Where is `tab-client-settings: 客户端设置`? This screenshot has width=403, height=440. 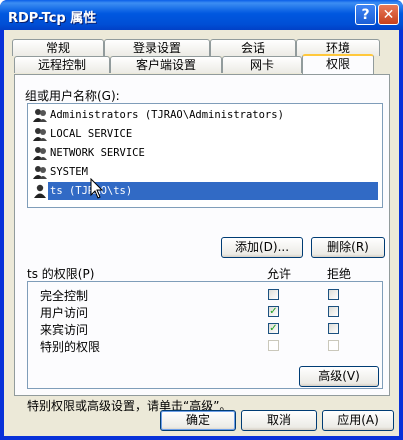 tab-client-settings: 客户端设置 is located at coordinates (166, 64).